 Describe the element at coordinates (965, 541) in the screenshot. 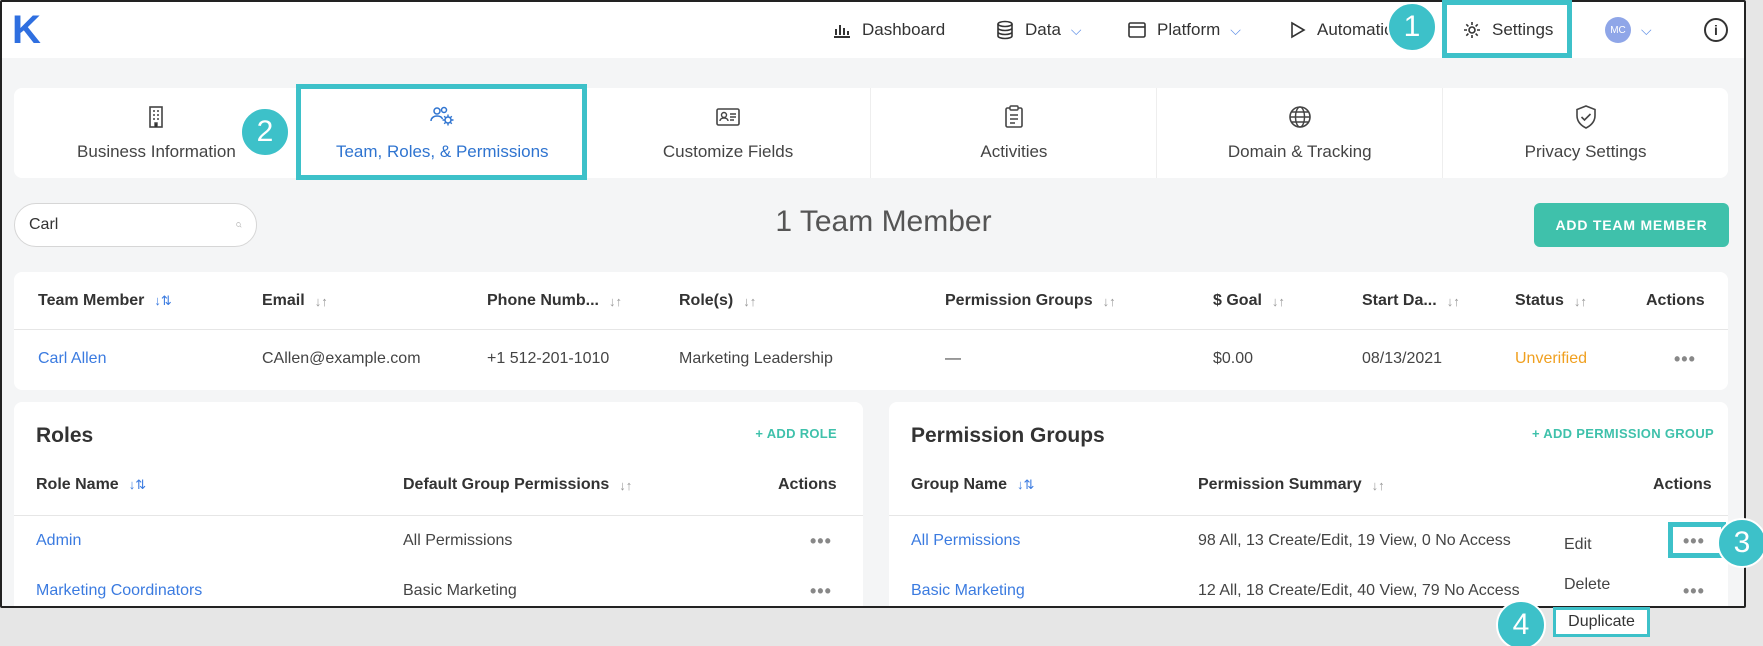

I see `group-name-link: All Permissions` at that location.